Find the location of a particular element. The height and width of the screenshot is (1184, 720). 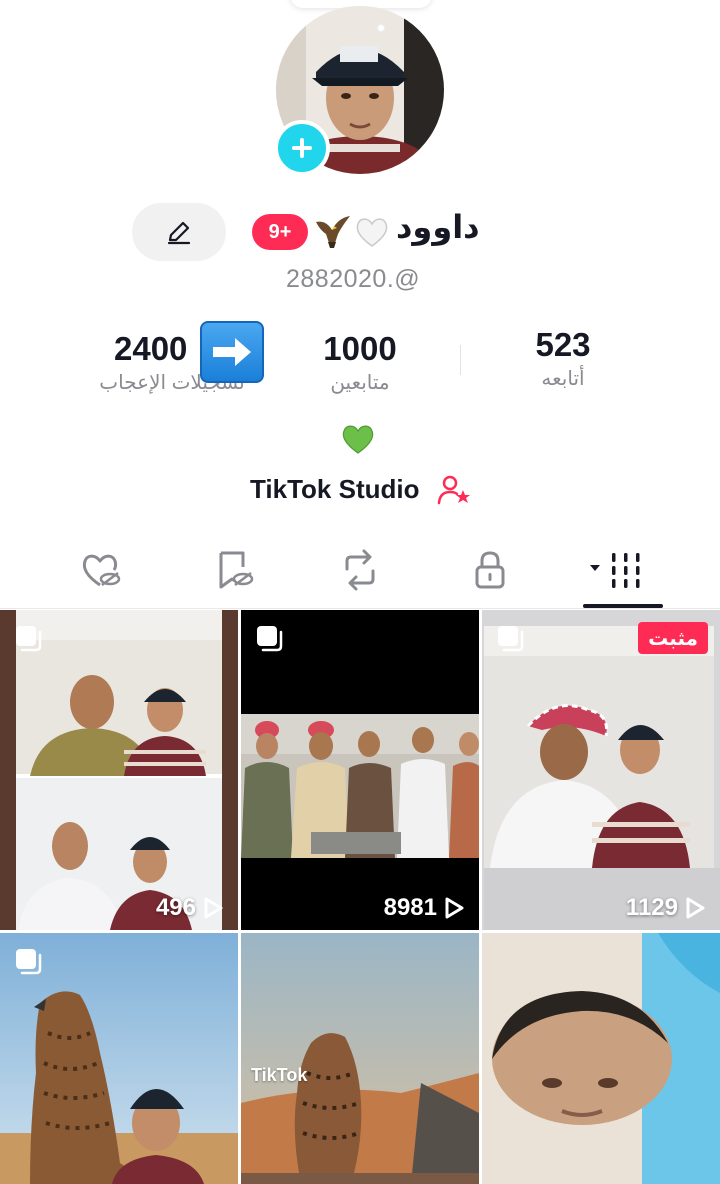

username: 2882020.@ is located at coordinates (353, 279).